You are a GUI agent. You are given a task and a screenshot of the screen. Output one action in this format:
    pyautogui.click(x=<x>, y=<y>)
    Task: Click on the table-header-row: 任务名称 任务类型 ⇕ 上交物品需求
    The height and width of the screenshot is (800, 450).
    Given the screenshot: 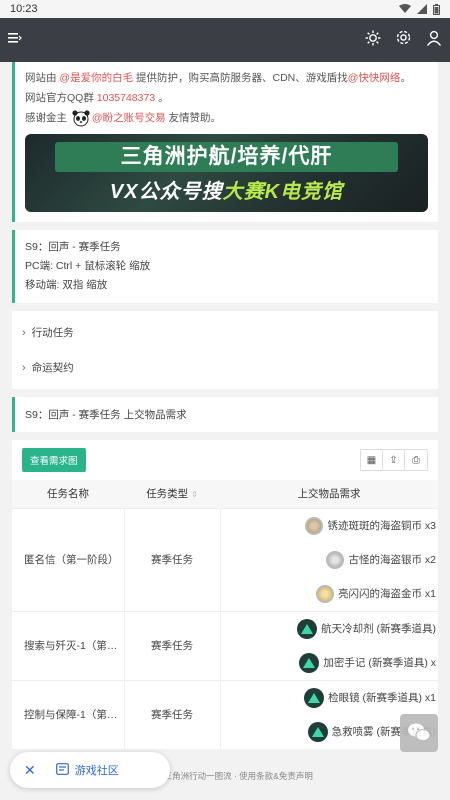 What is the action you would take?
    pyautogui.click(x=225, y=494)
    